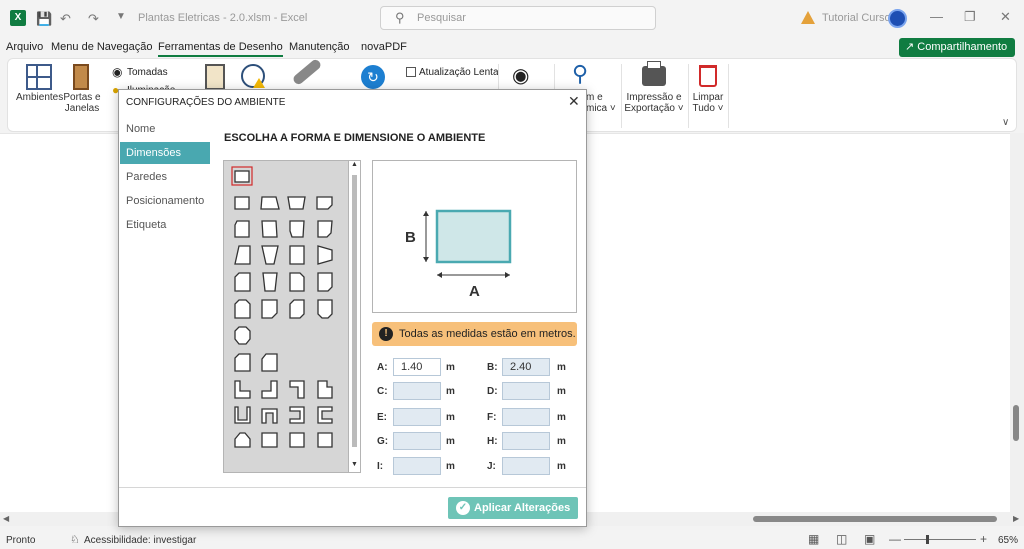 This screenshot has height=549, width=1024. What do you see at coordinates (253, 76) in the screenshot?
I see `hazard-icon` at bounding box center [253, 76].